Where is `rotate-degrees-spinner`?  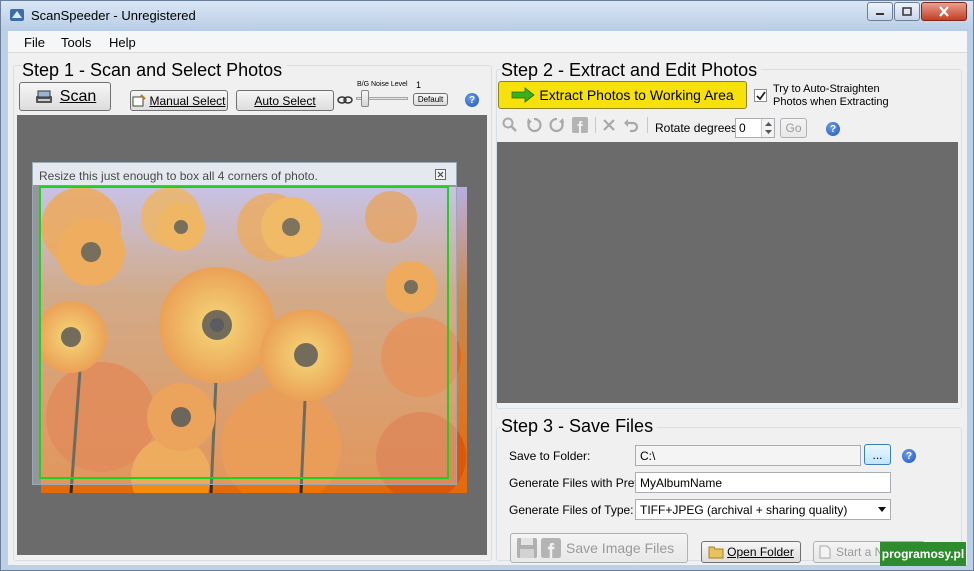 rotate-degrees-spinner is located at coordinates (767, 128).